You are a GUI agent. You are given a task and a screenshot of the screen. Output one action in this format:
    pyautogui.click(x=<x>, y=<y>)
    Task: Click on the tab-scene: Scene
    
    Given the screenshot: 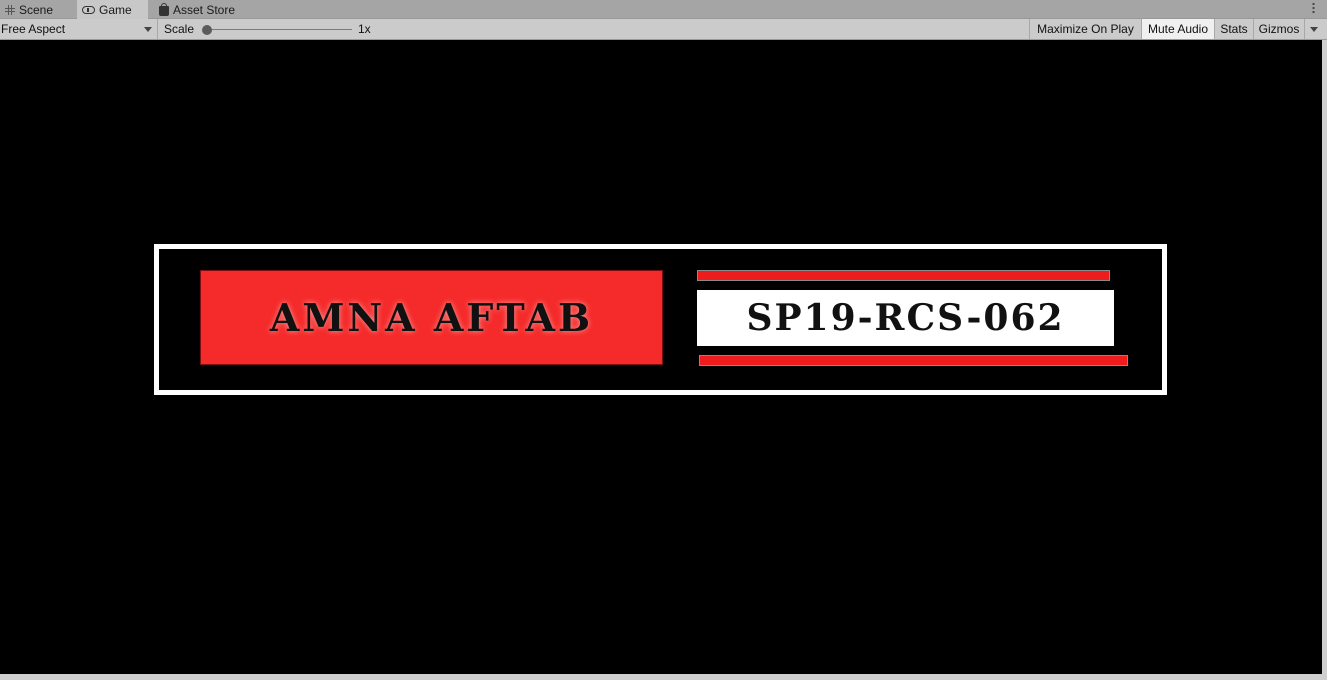 What is the action you would take?
    pyautogui.click(x=38, y=9)
    